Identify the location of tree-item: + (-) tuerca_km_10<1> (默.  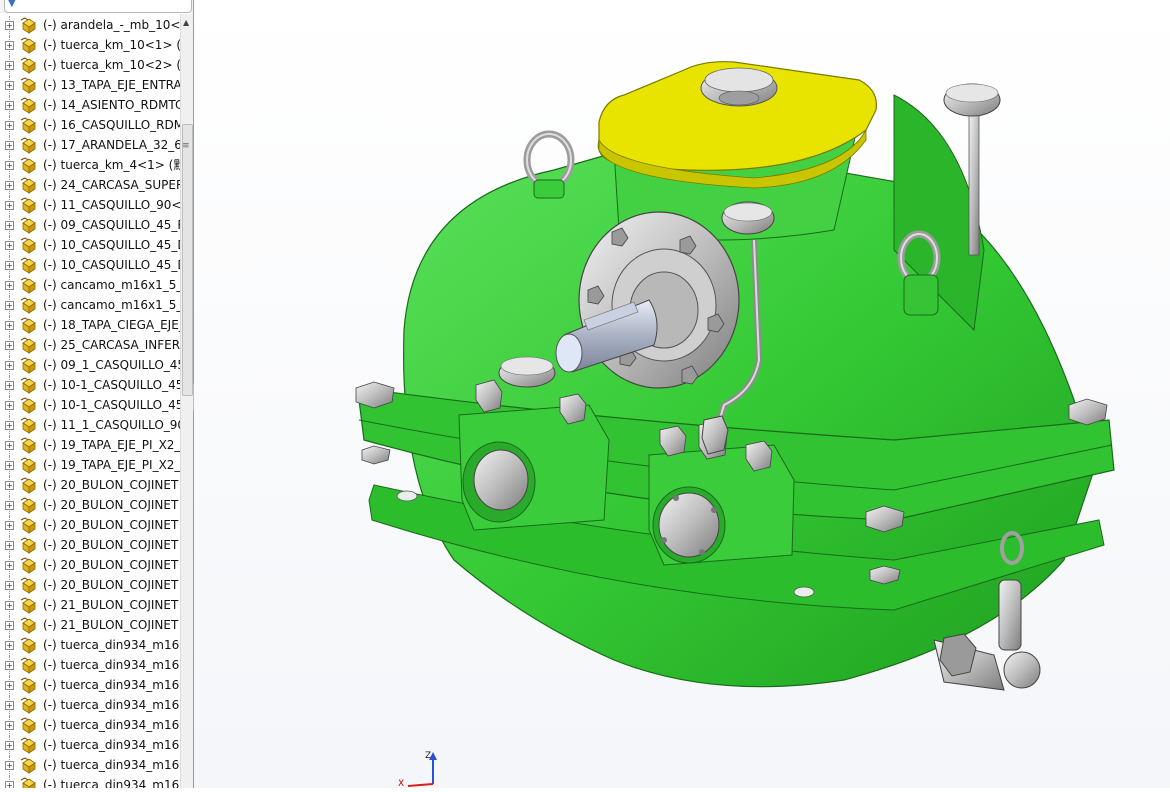
(90, 46).